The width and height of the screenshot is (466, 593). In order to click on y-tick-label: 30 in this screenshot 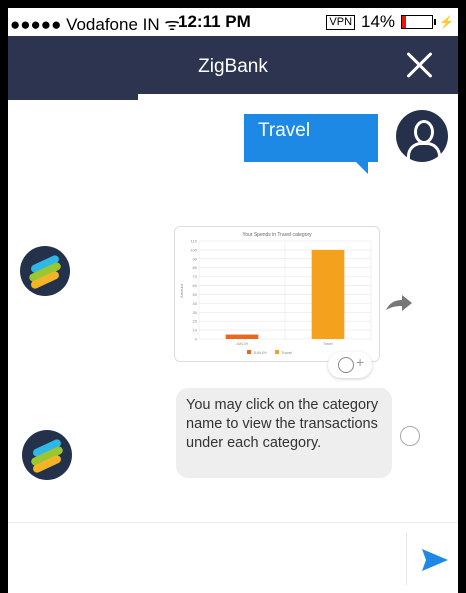, I will do `click(195, 312)`.